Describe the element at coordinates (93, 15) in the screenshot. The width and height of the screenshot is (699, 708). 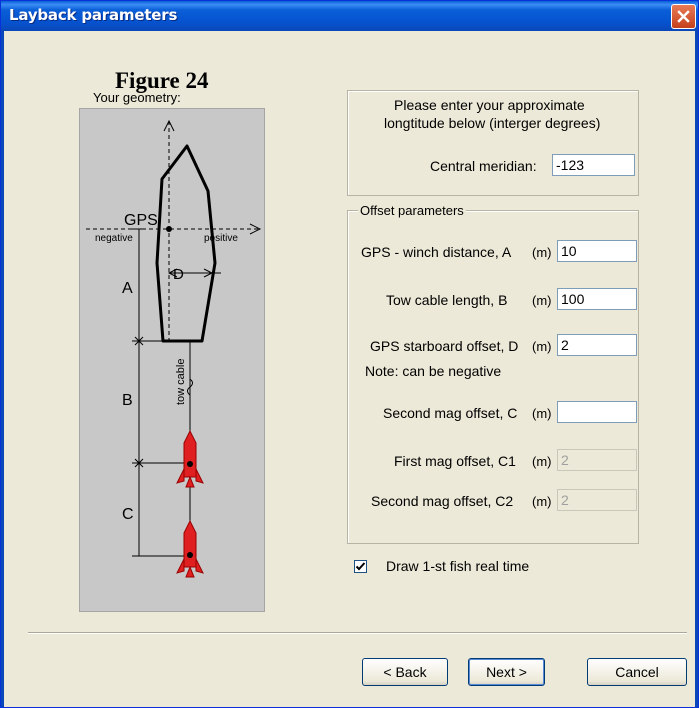
I see `window-title: Layback parameters` at that location.